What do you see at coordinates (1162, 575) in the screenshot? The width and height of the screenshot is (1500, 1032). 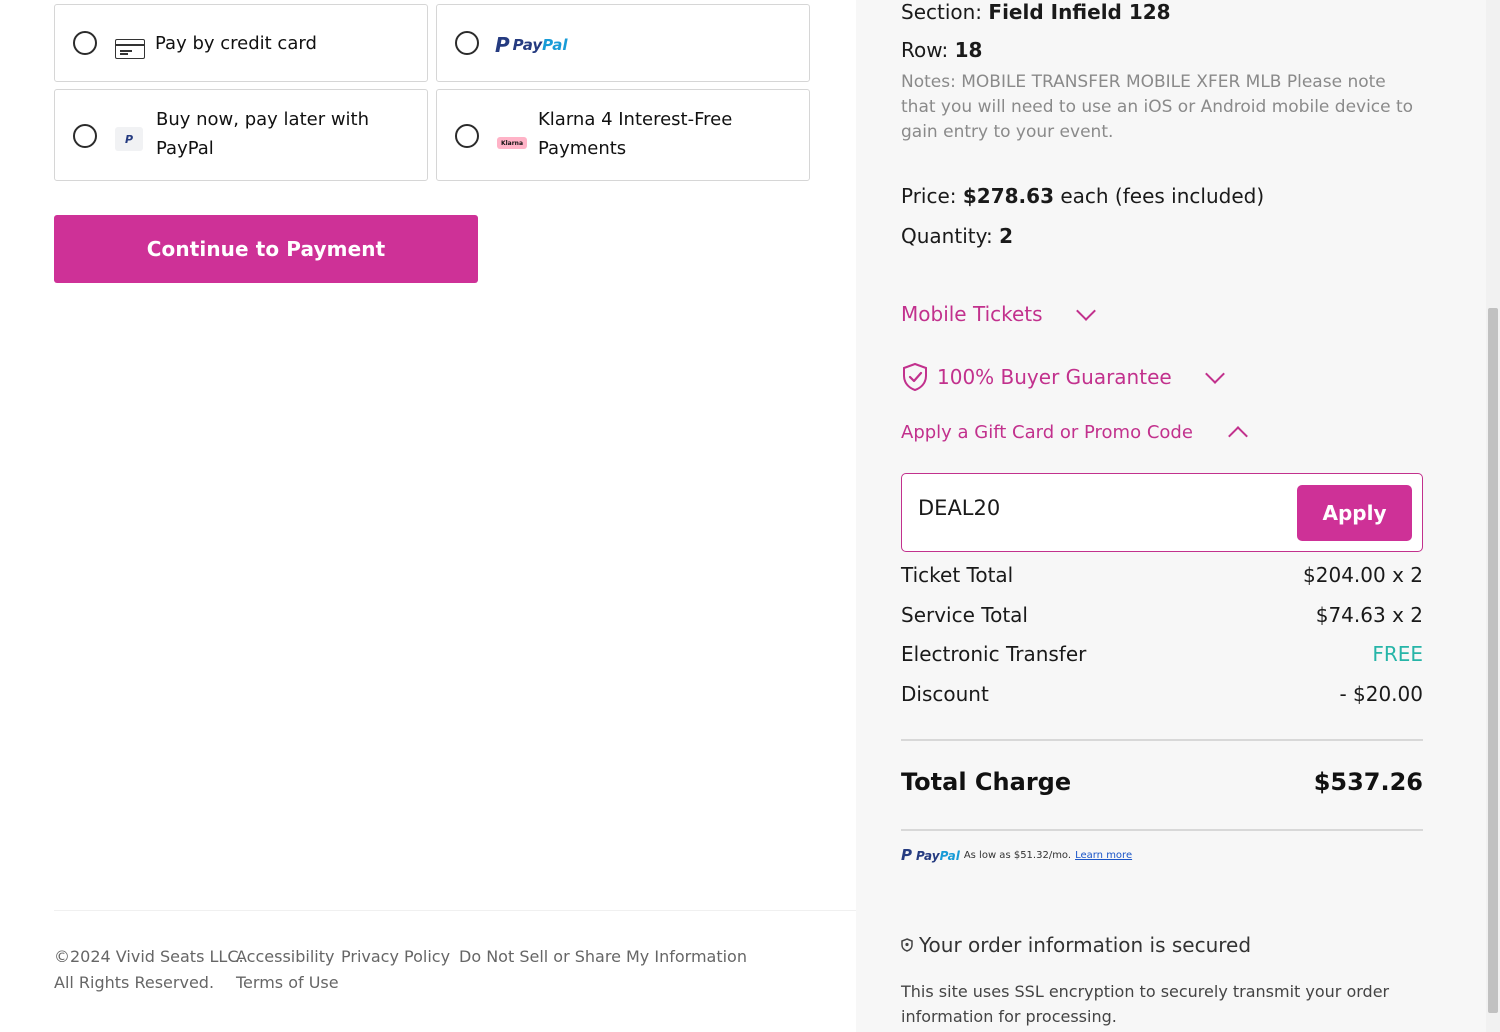 I see `summary-row-ticket-total: Ticket Total $204.00 x 2` at bounding box center [1162, 575].